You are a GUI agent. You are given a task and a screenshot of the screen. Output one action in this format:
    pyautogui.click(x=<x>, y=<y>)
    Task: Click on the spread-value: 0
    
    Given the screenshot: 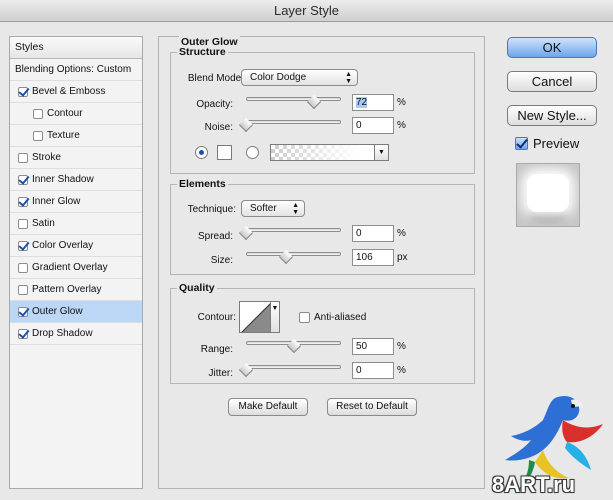 What is the action you would take?
    pyautogui.click(x=359, y=233)
    